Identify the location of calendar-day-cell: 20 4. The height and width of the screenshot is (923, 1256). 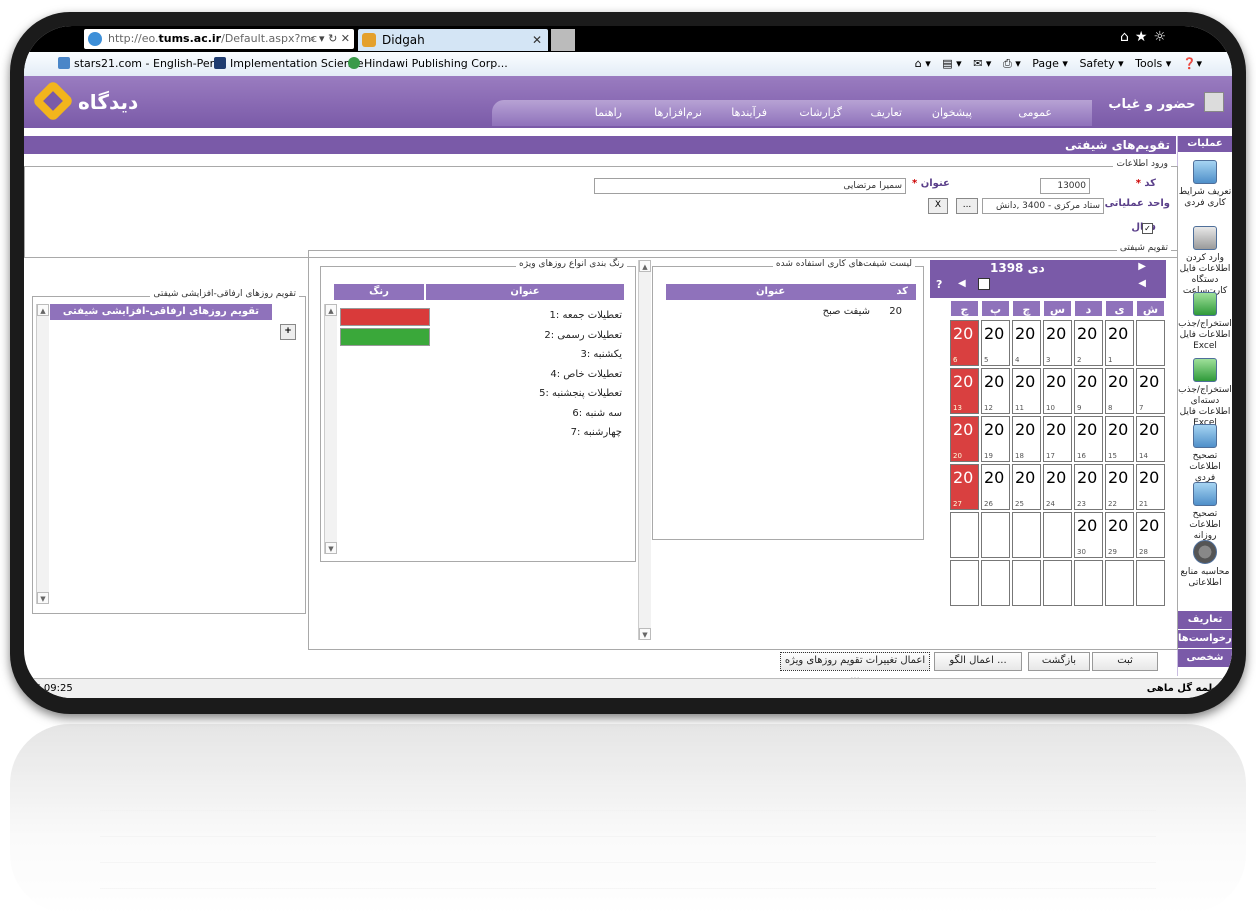
(1026, 343).